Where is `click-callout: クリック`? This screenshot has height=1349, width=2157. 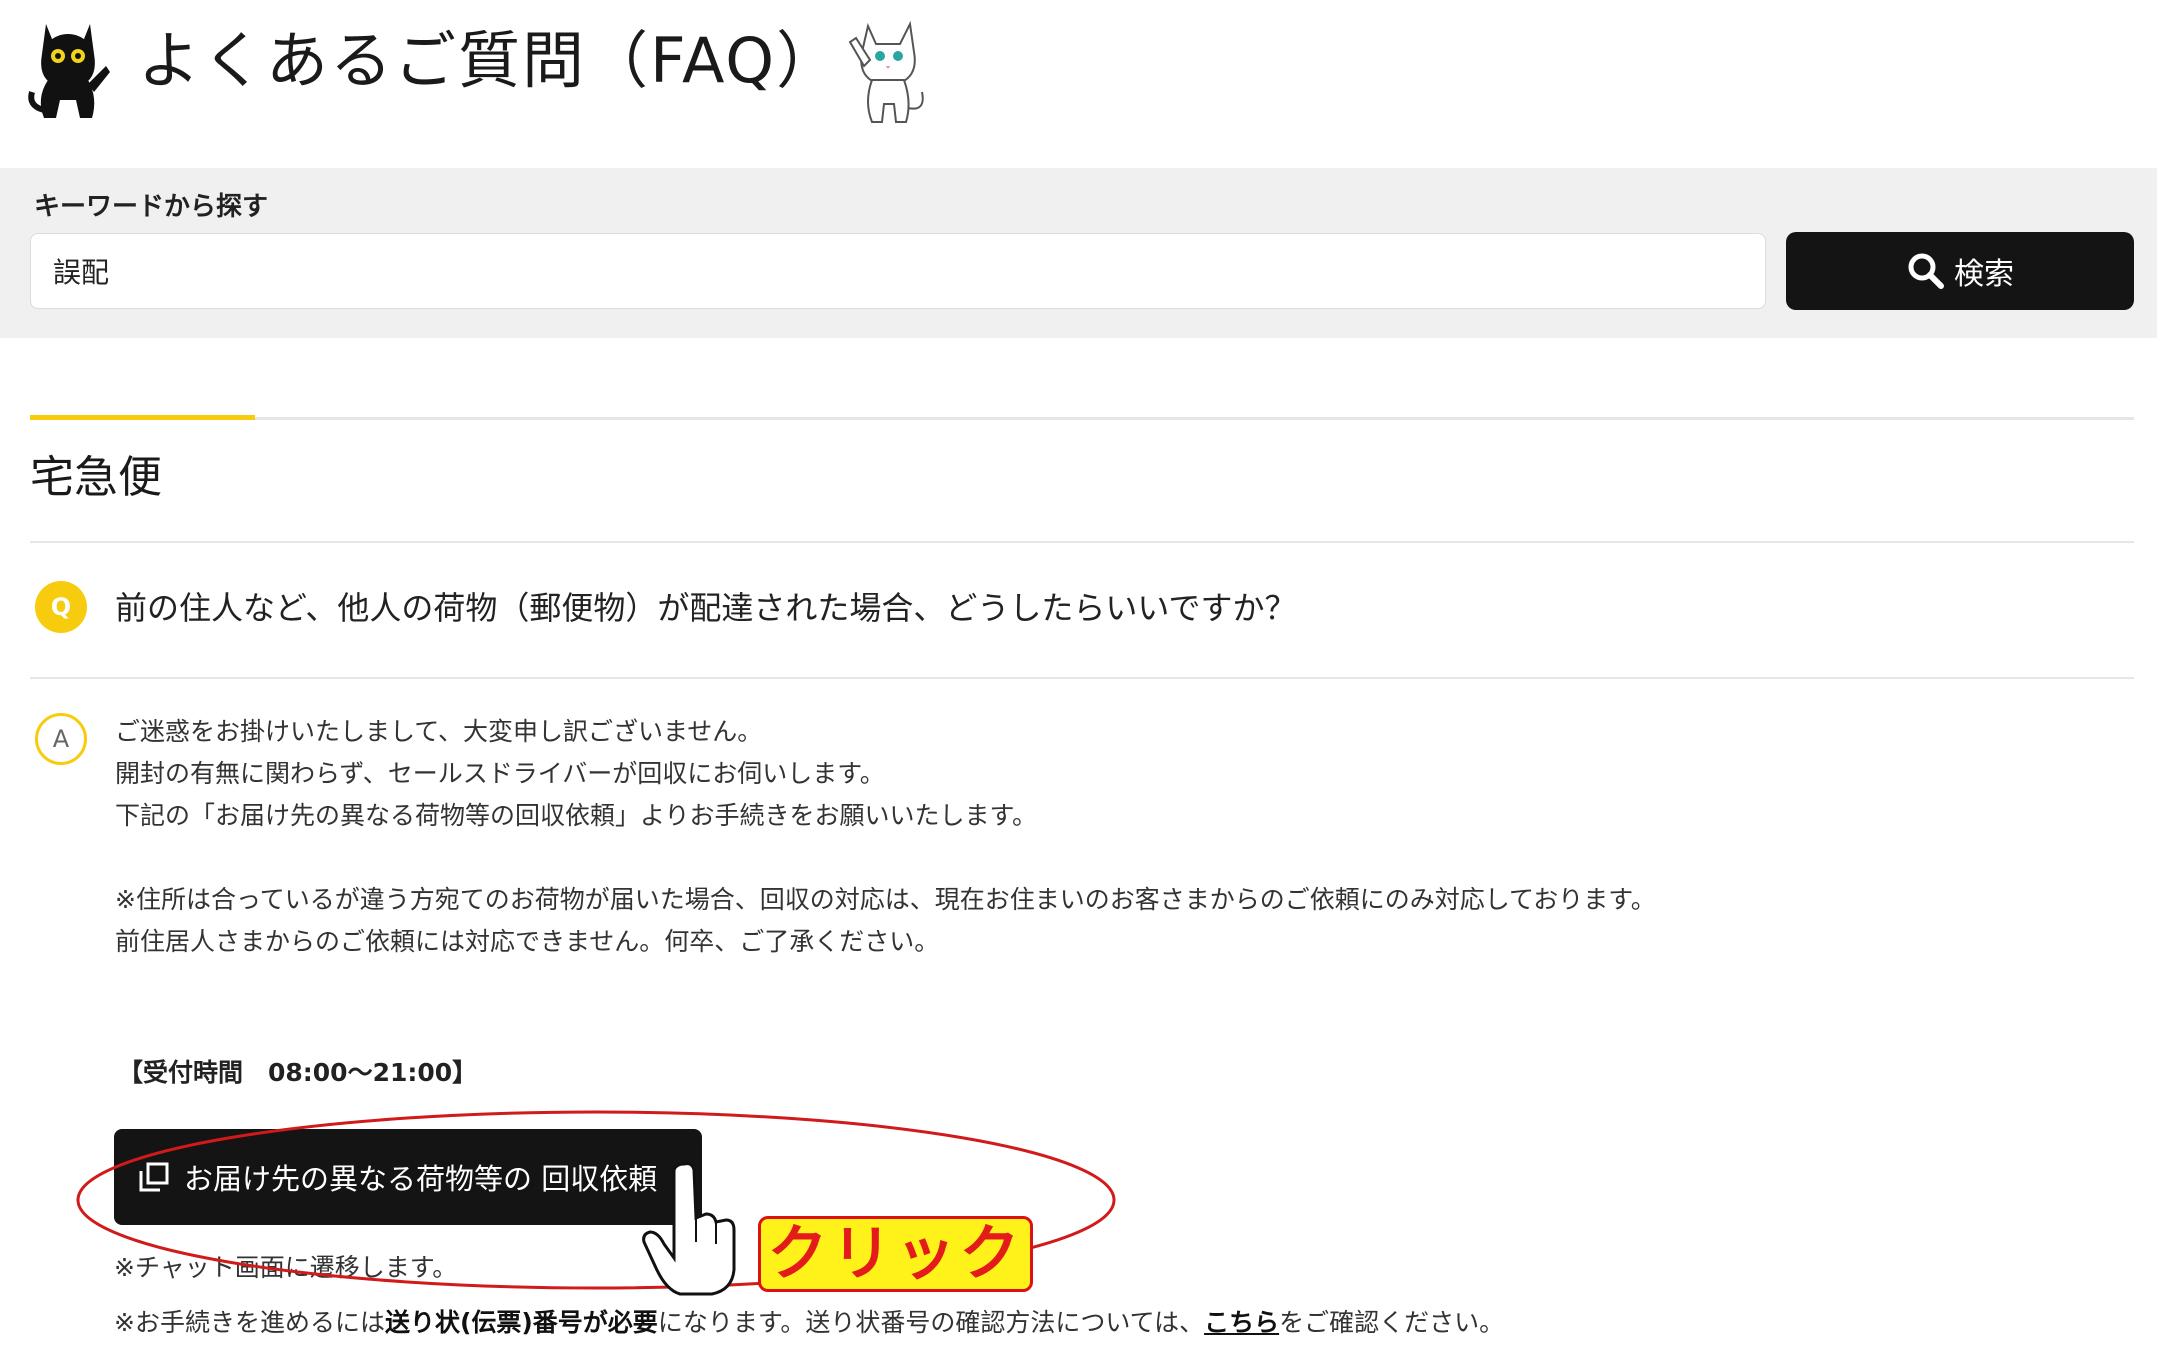 click-callout: クリック is located at coordinates (895, 1254).